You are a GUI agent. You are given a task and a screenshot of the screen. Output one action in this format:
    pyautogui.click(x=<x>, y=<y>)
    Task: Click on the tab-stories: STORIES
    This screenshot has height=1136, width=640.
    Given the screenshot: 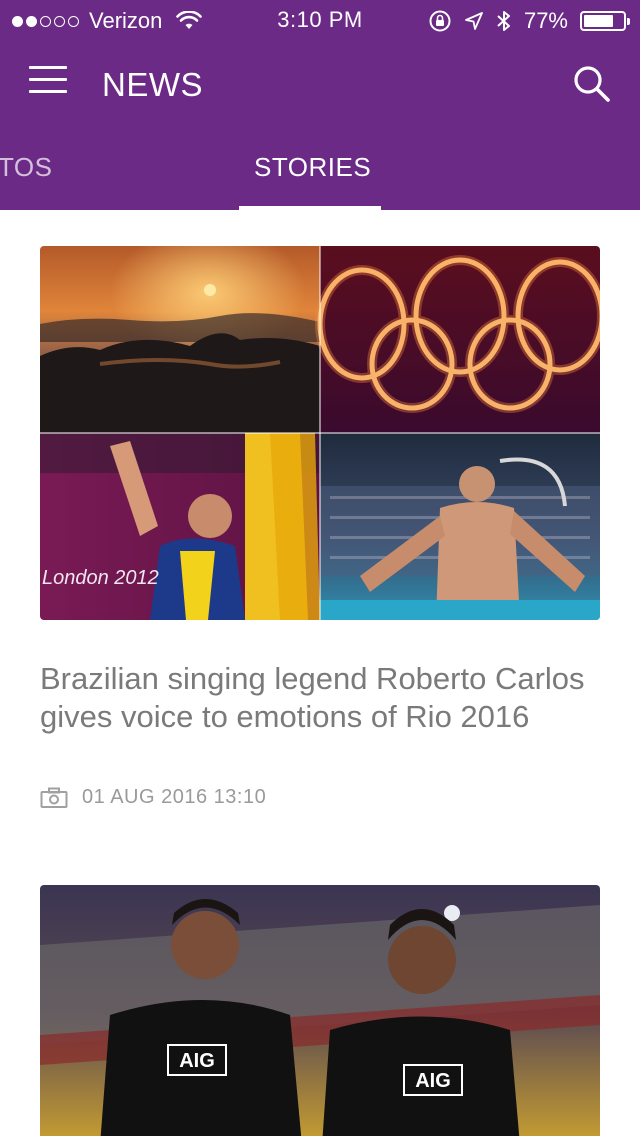 What is the action you would take?
    pyautogui.click(x=312, y=167)
    